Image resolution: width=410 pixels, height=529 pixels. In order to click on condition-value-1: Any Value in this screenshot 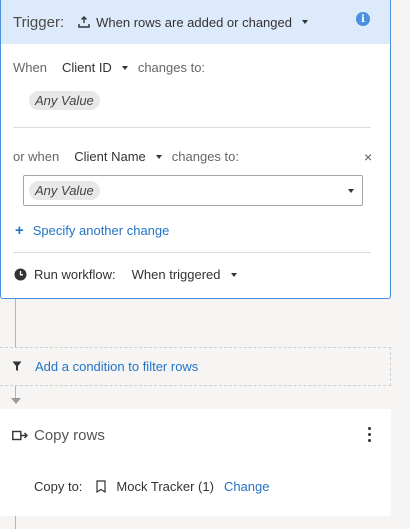, I will do `click(64, 100)`.